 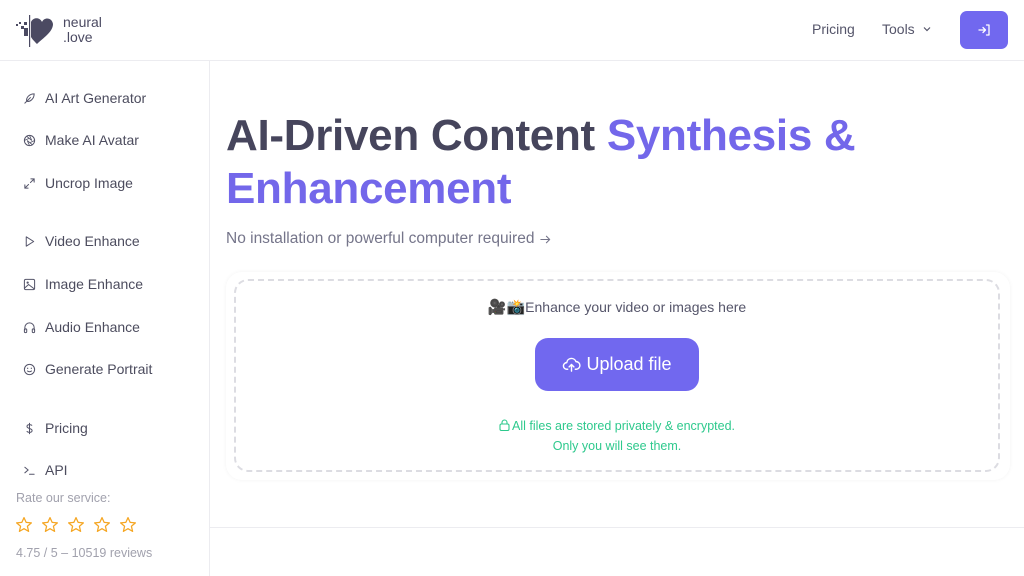 I want to click on privacy-line2: Only you will see them., so click(x=617, y=446).